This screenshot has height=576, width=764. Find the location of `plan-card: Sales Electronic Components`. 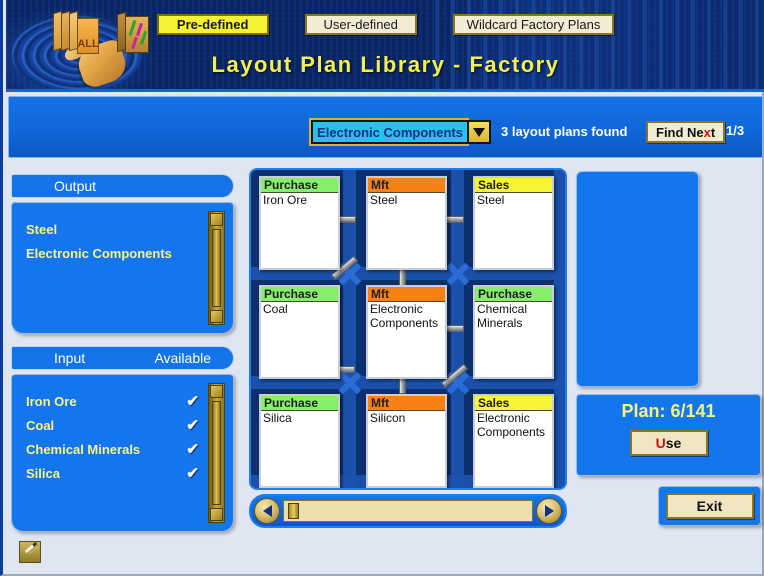

plan-card: Sales Electronic Components is located at coordinates (513, 441).